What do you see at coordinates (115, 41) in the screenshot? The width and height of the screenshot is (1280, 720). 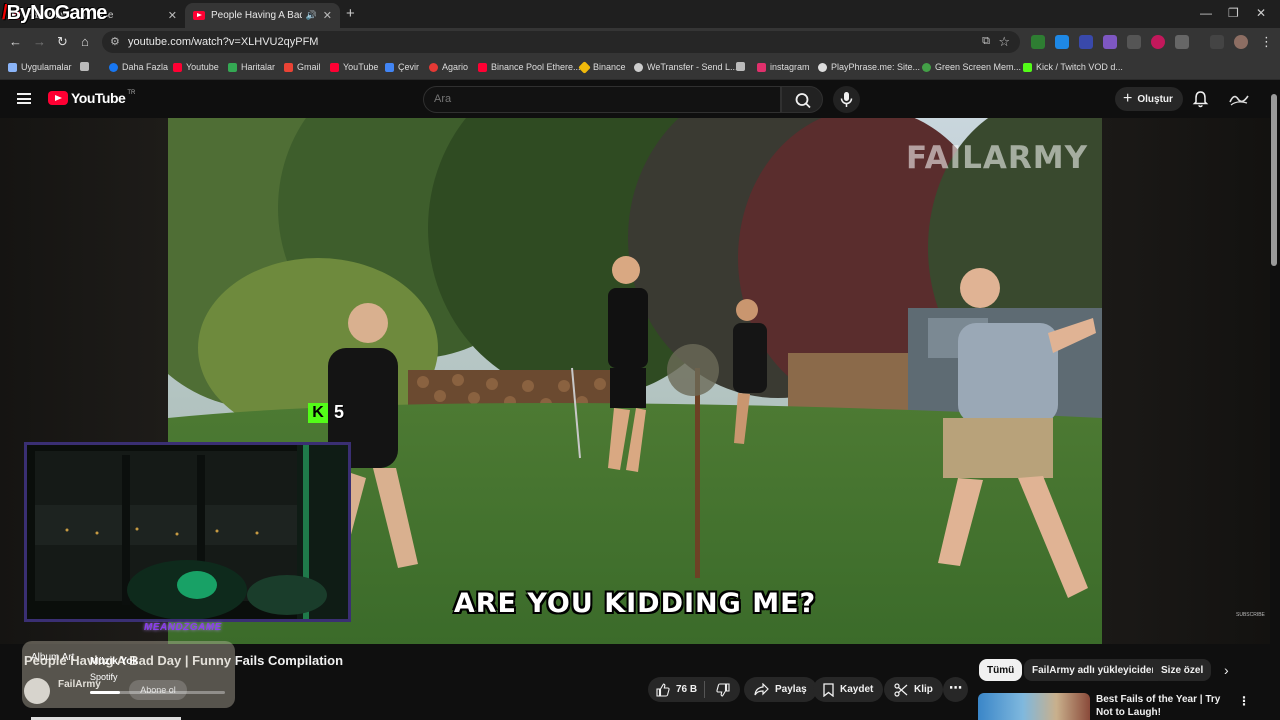 I see `site-info-icon: ⚙` at bounding box center [115, 41].